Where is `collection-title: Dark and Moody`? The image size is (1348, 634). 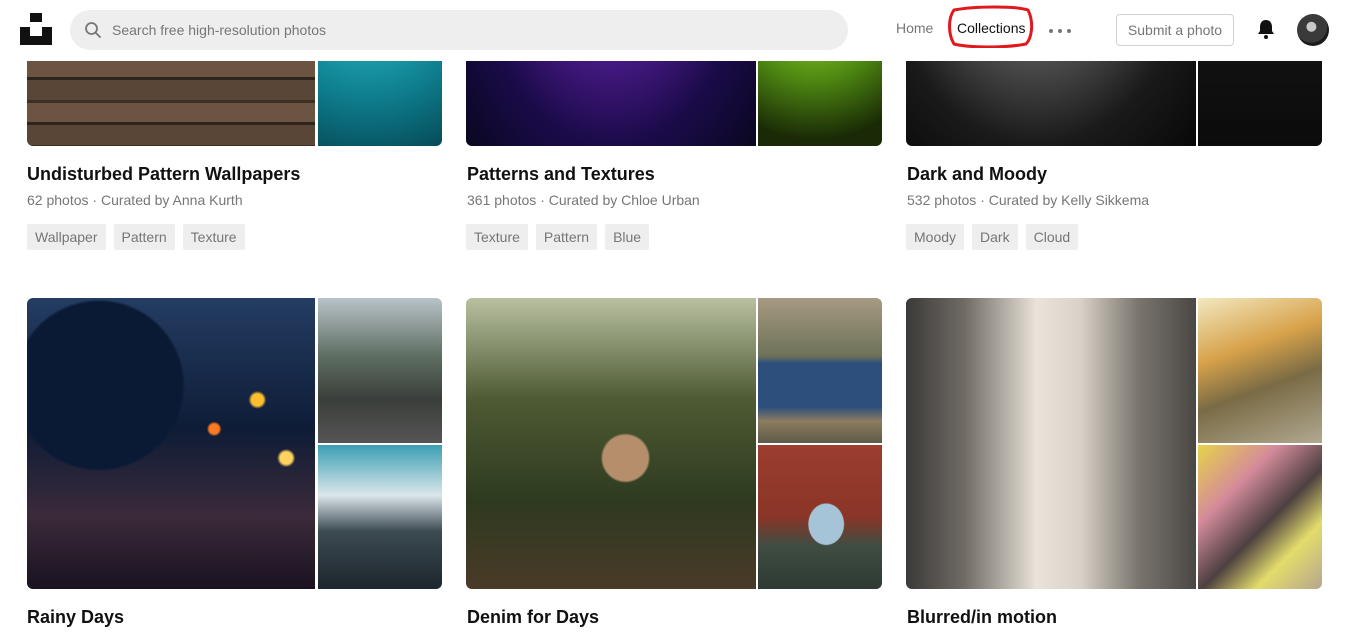
collection-title: Dark and Moody is located at coordinates (977, 174).